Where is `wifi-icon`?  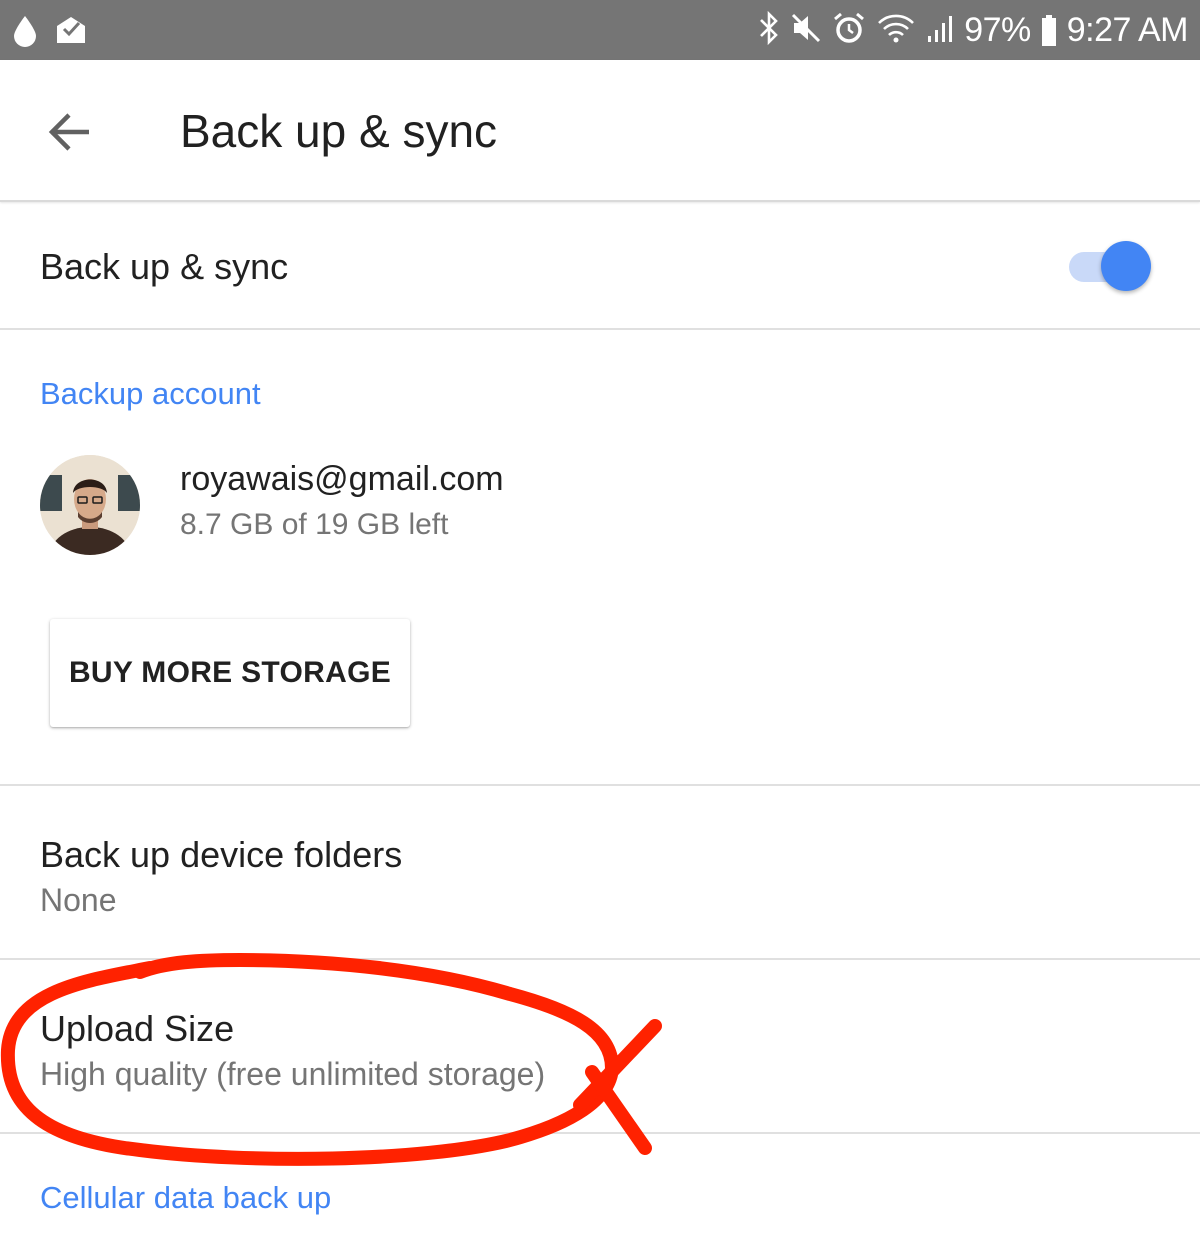 wifi-icon is located at coordinates (896, 30).